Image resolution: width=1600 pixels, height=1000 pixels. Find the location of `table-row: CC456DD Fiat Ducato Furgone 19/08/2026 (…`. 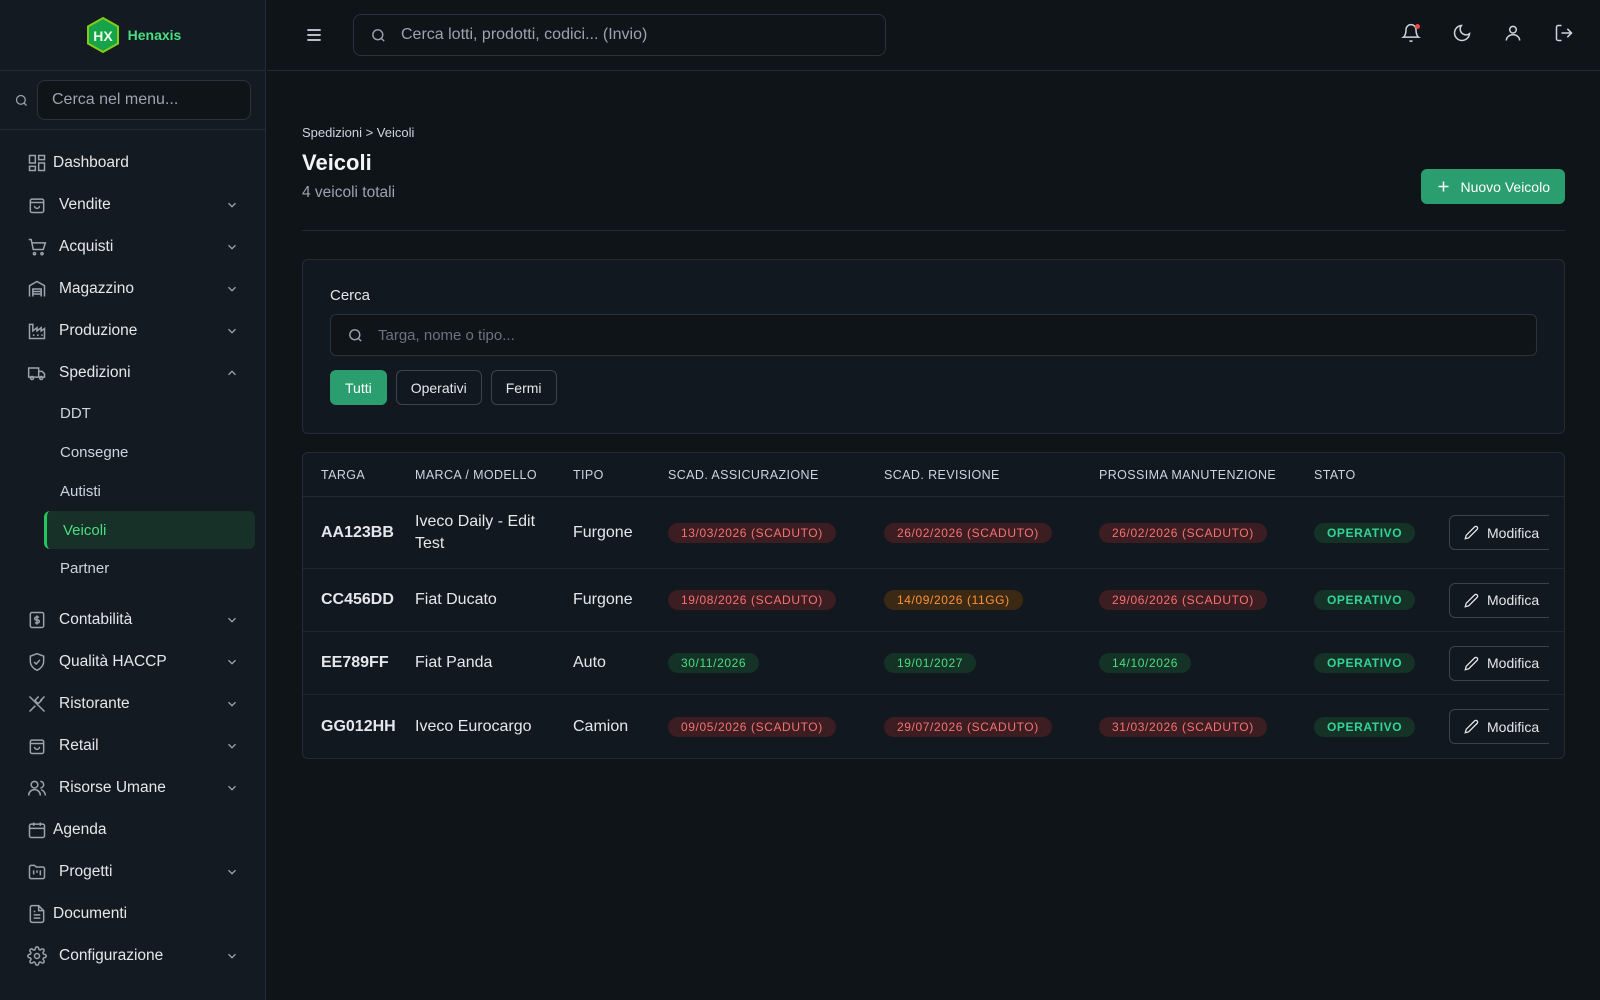

table-row: CC456DD Fiat Ducato Furgone 19/08/2026 (… is located at coordinates (933, 600).